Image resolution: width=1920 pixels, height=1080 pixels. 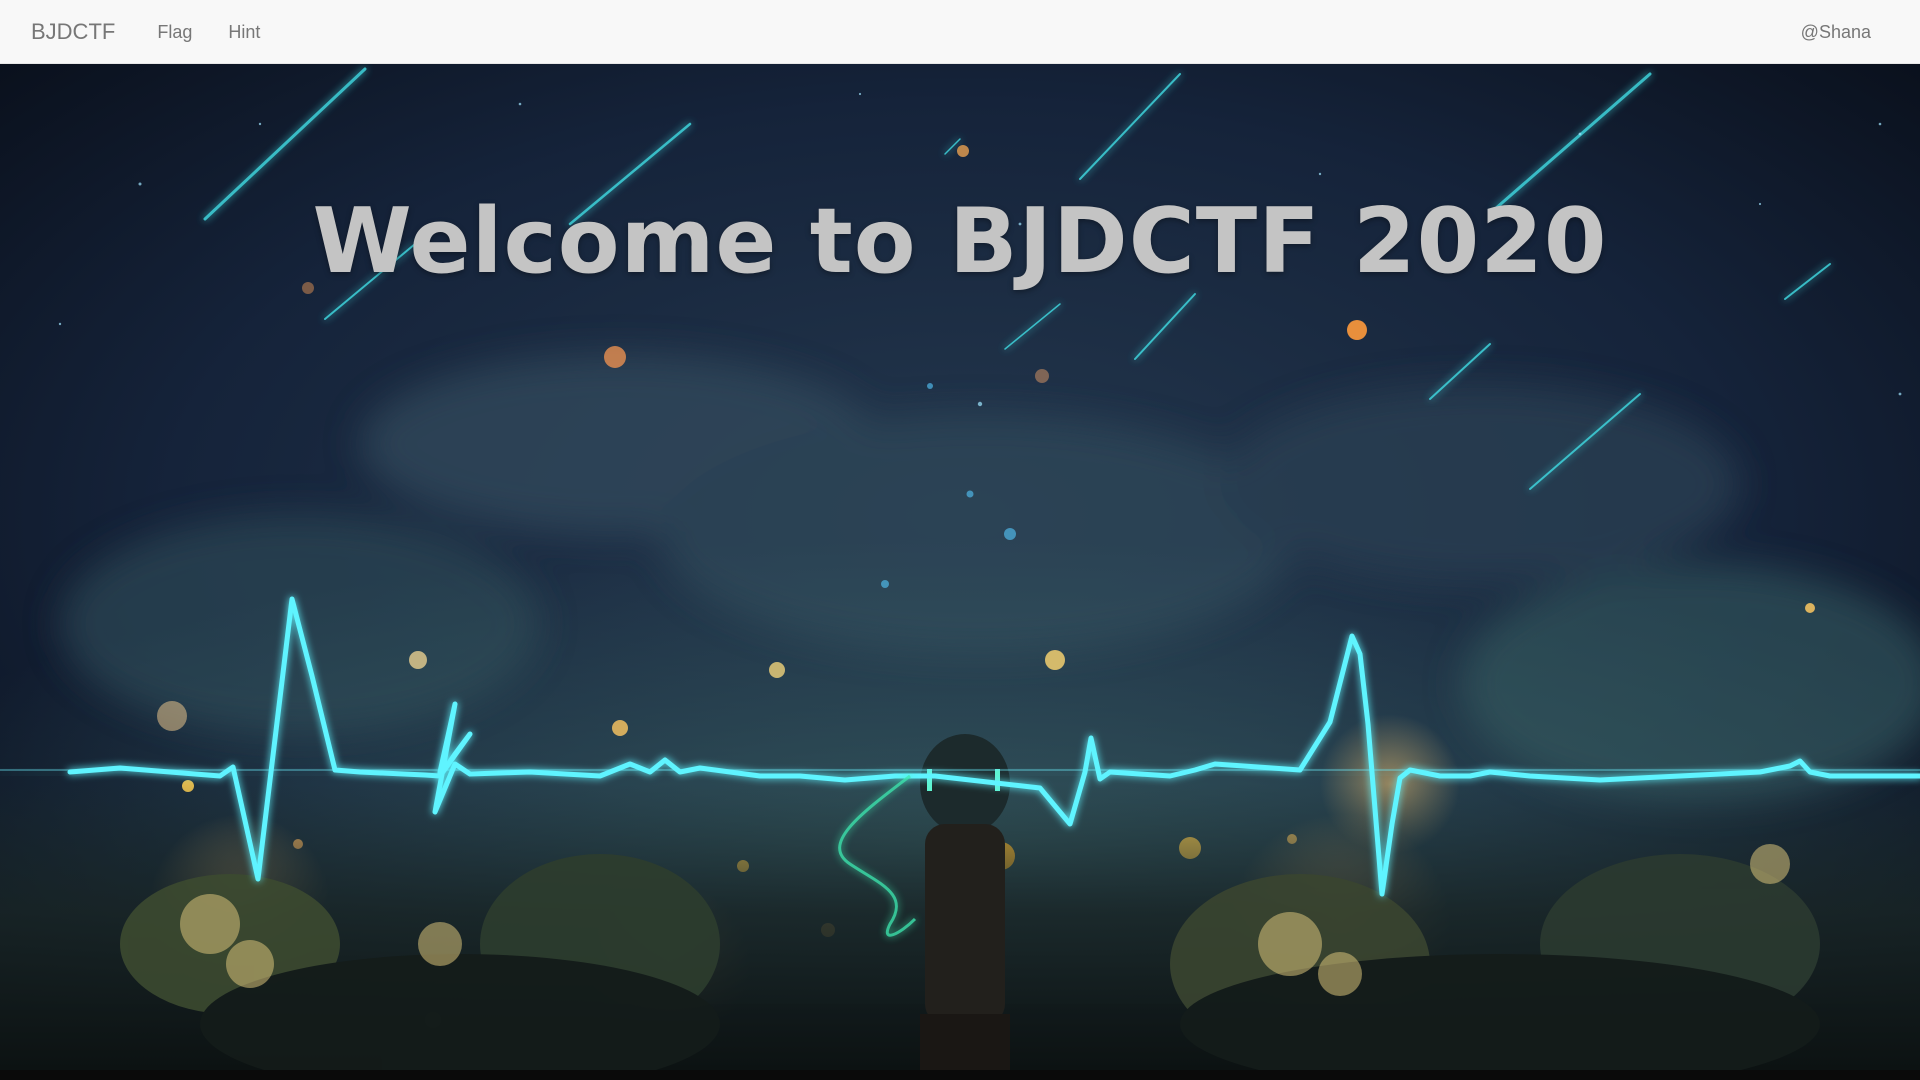 I want to click on nav-link-flag: Flag, so click(x=174, y=32).